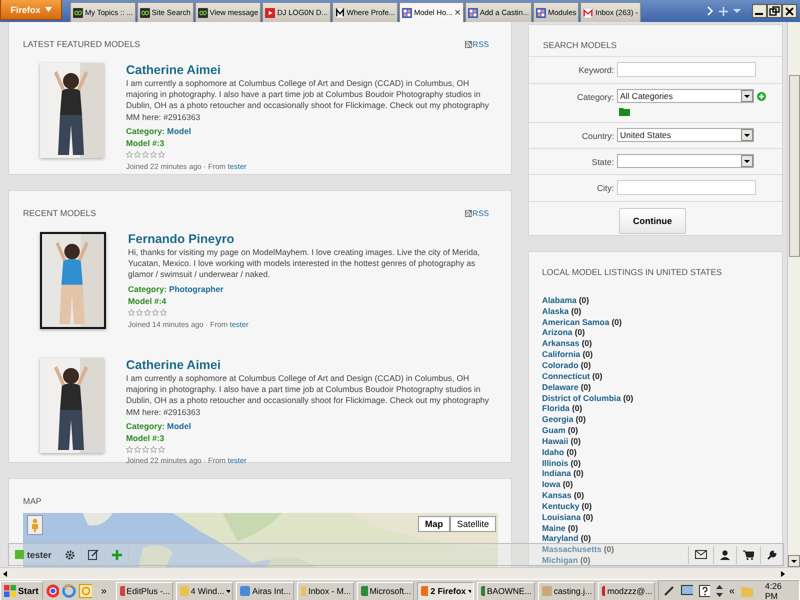  I want to click on user-icon, so click(725, 555).